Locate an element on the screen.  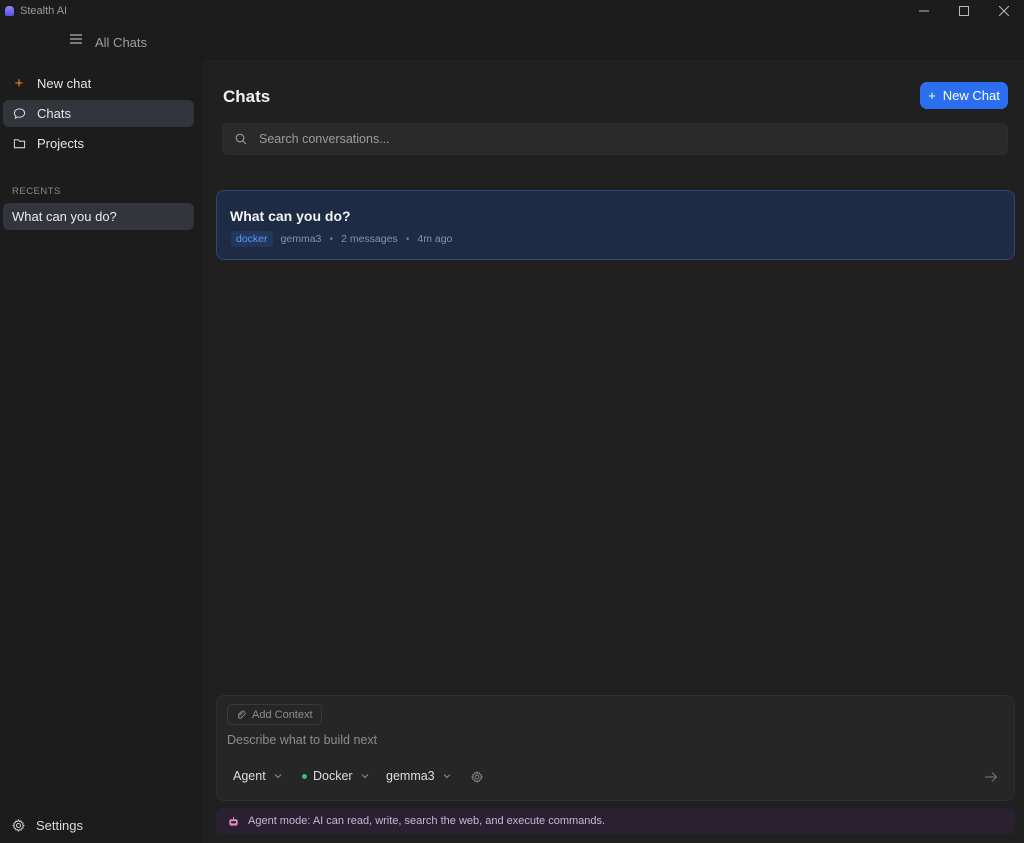
add-context-label: Add Context is located at coordinates (282, 714).